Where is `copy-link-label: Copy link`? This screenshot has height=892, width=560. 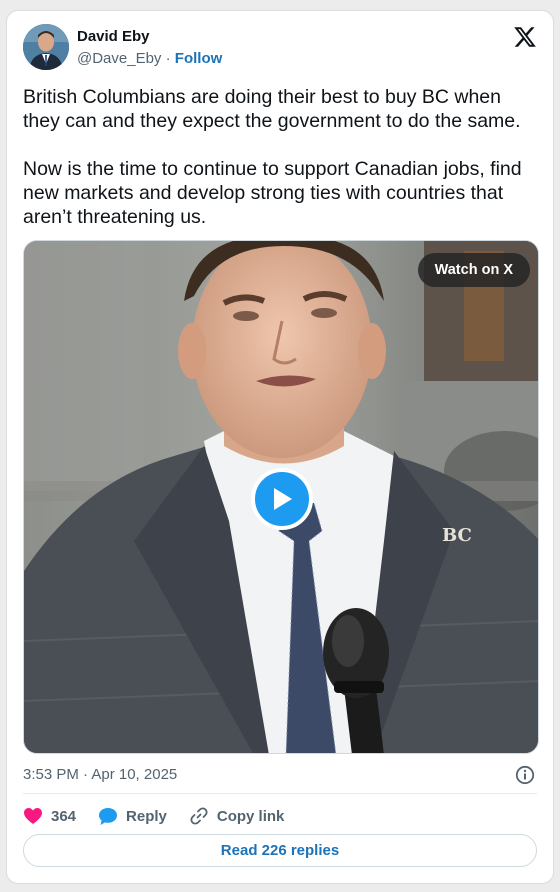
copy-link-label: Copy link is located at coordinates (250, 816).